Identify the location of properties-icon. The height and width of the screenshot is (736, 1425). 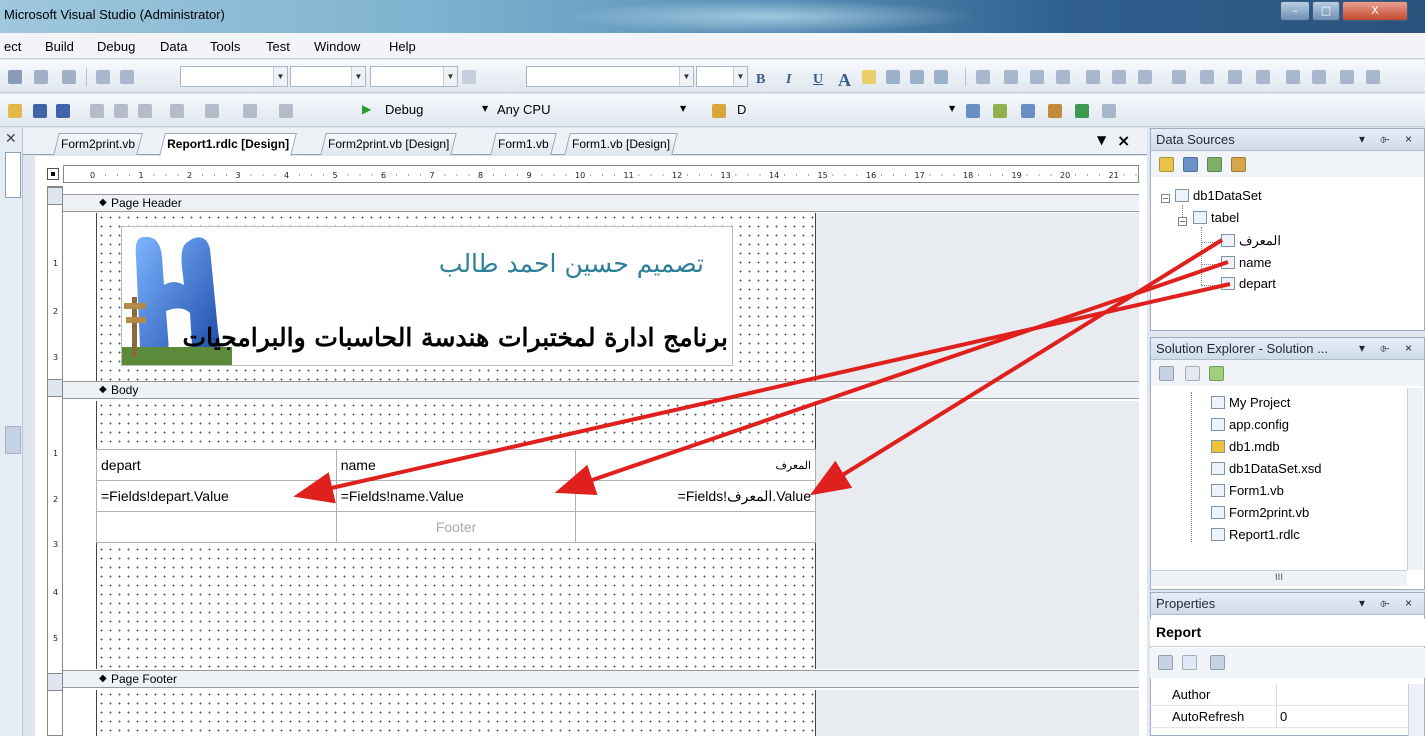
(1000, 111).